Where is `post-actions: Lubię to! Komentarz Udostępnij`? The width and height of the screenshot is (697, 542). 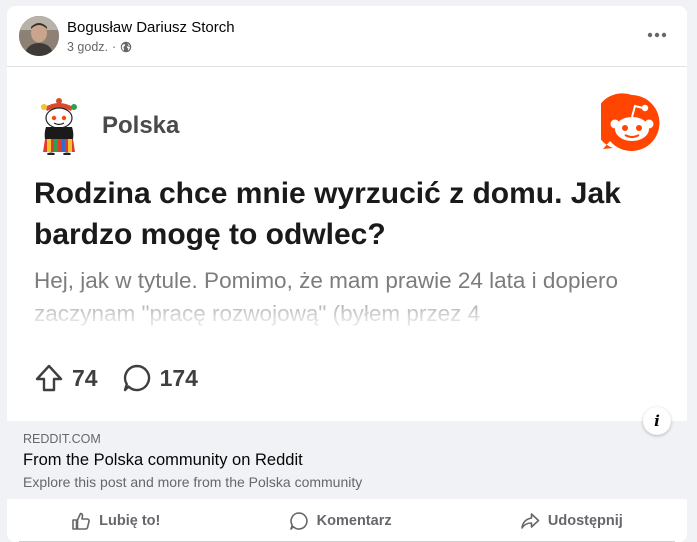
post-actions: Lubię to! Komentarz Udostępnij is located at coordinates (347, 520).